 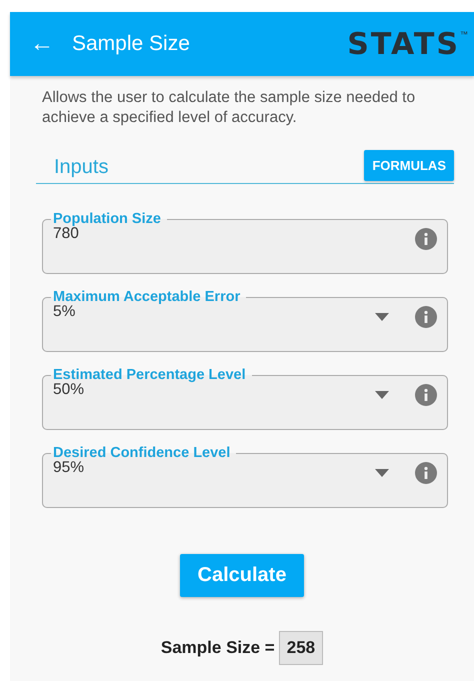 What do you see at coordinates (64, 312) in the screenshot?
I see `field-value: 5%` at bounding box center [64, 312].